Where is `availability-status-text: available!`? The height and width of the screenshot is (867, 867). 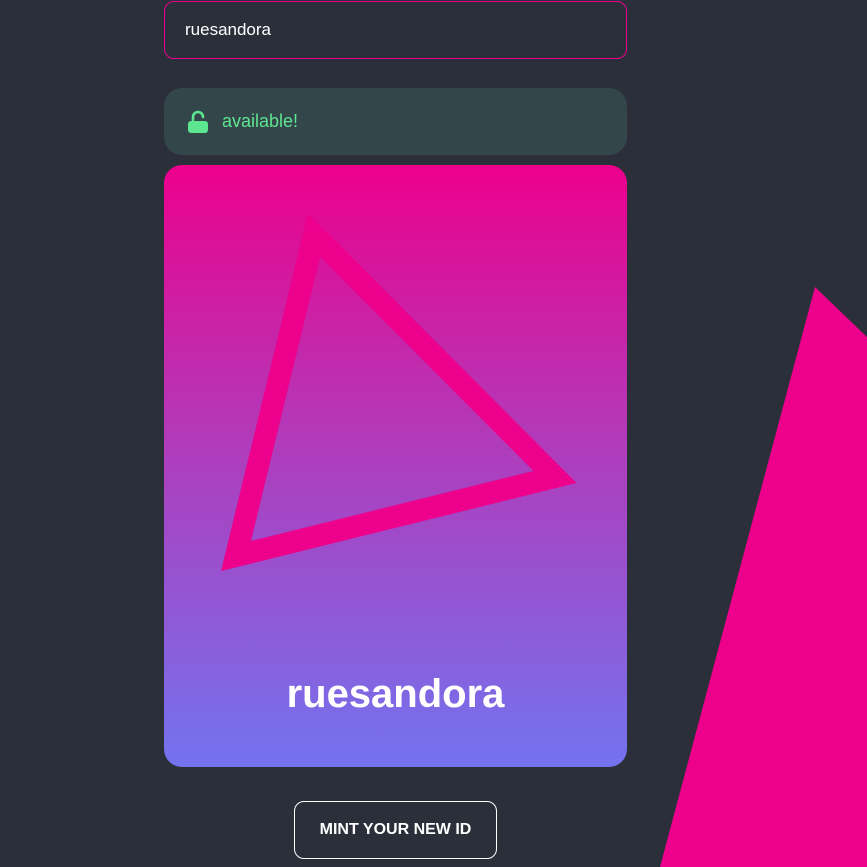
availability-status-text: available! is located at coordinates (260, 121).